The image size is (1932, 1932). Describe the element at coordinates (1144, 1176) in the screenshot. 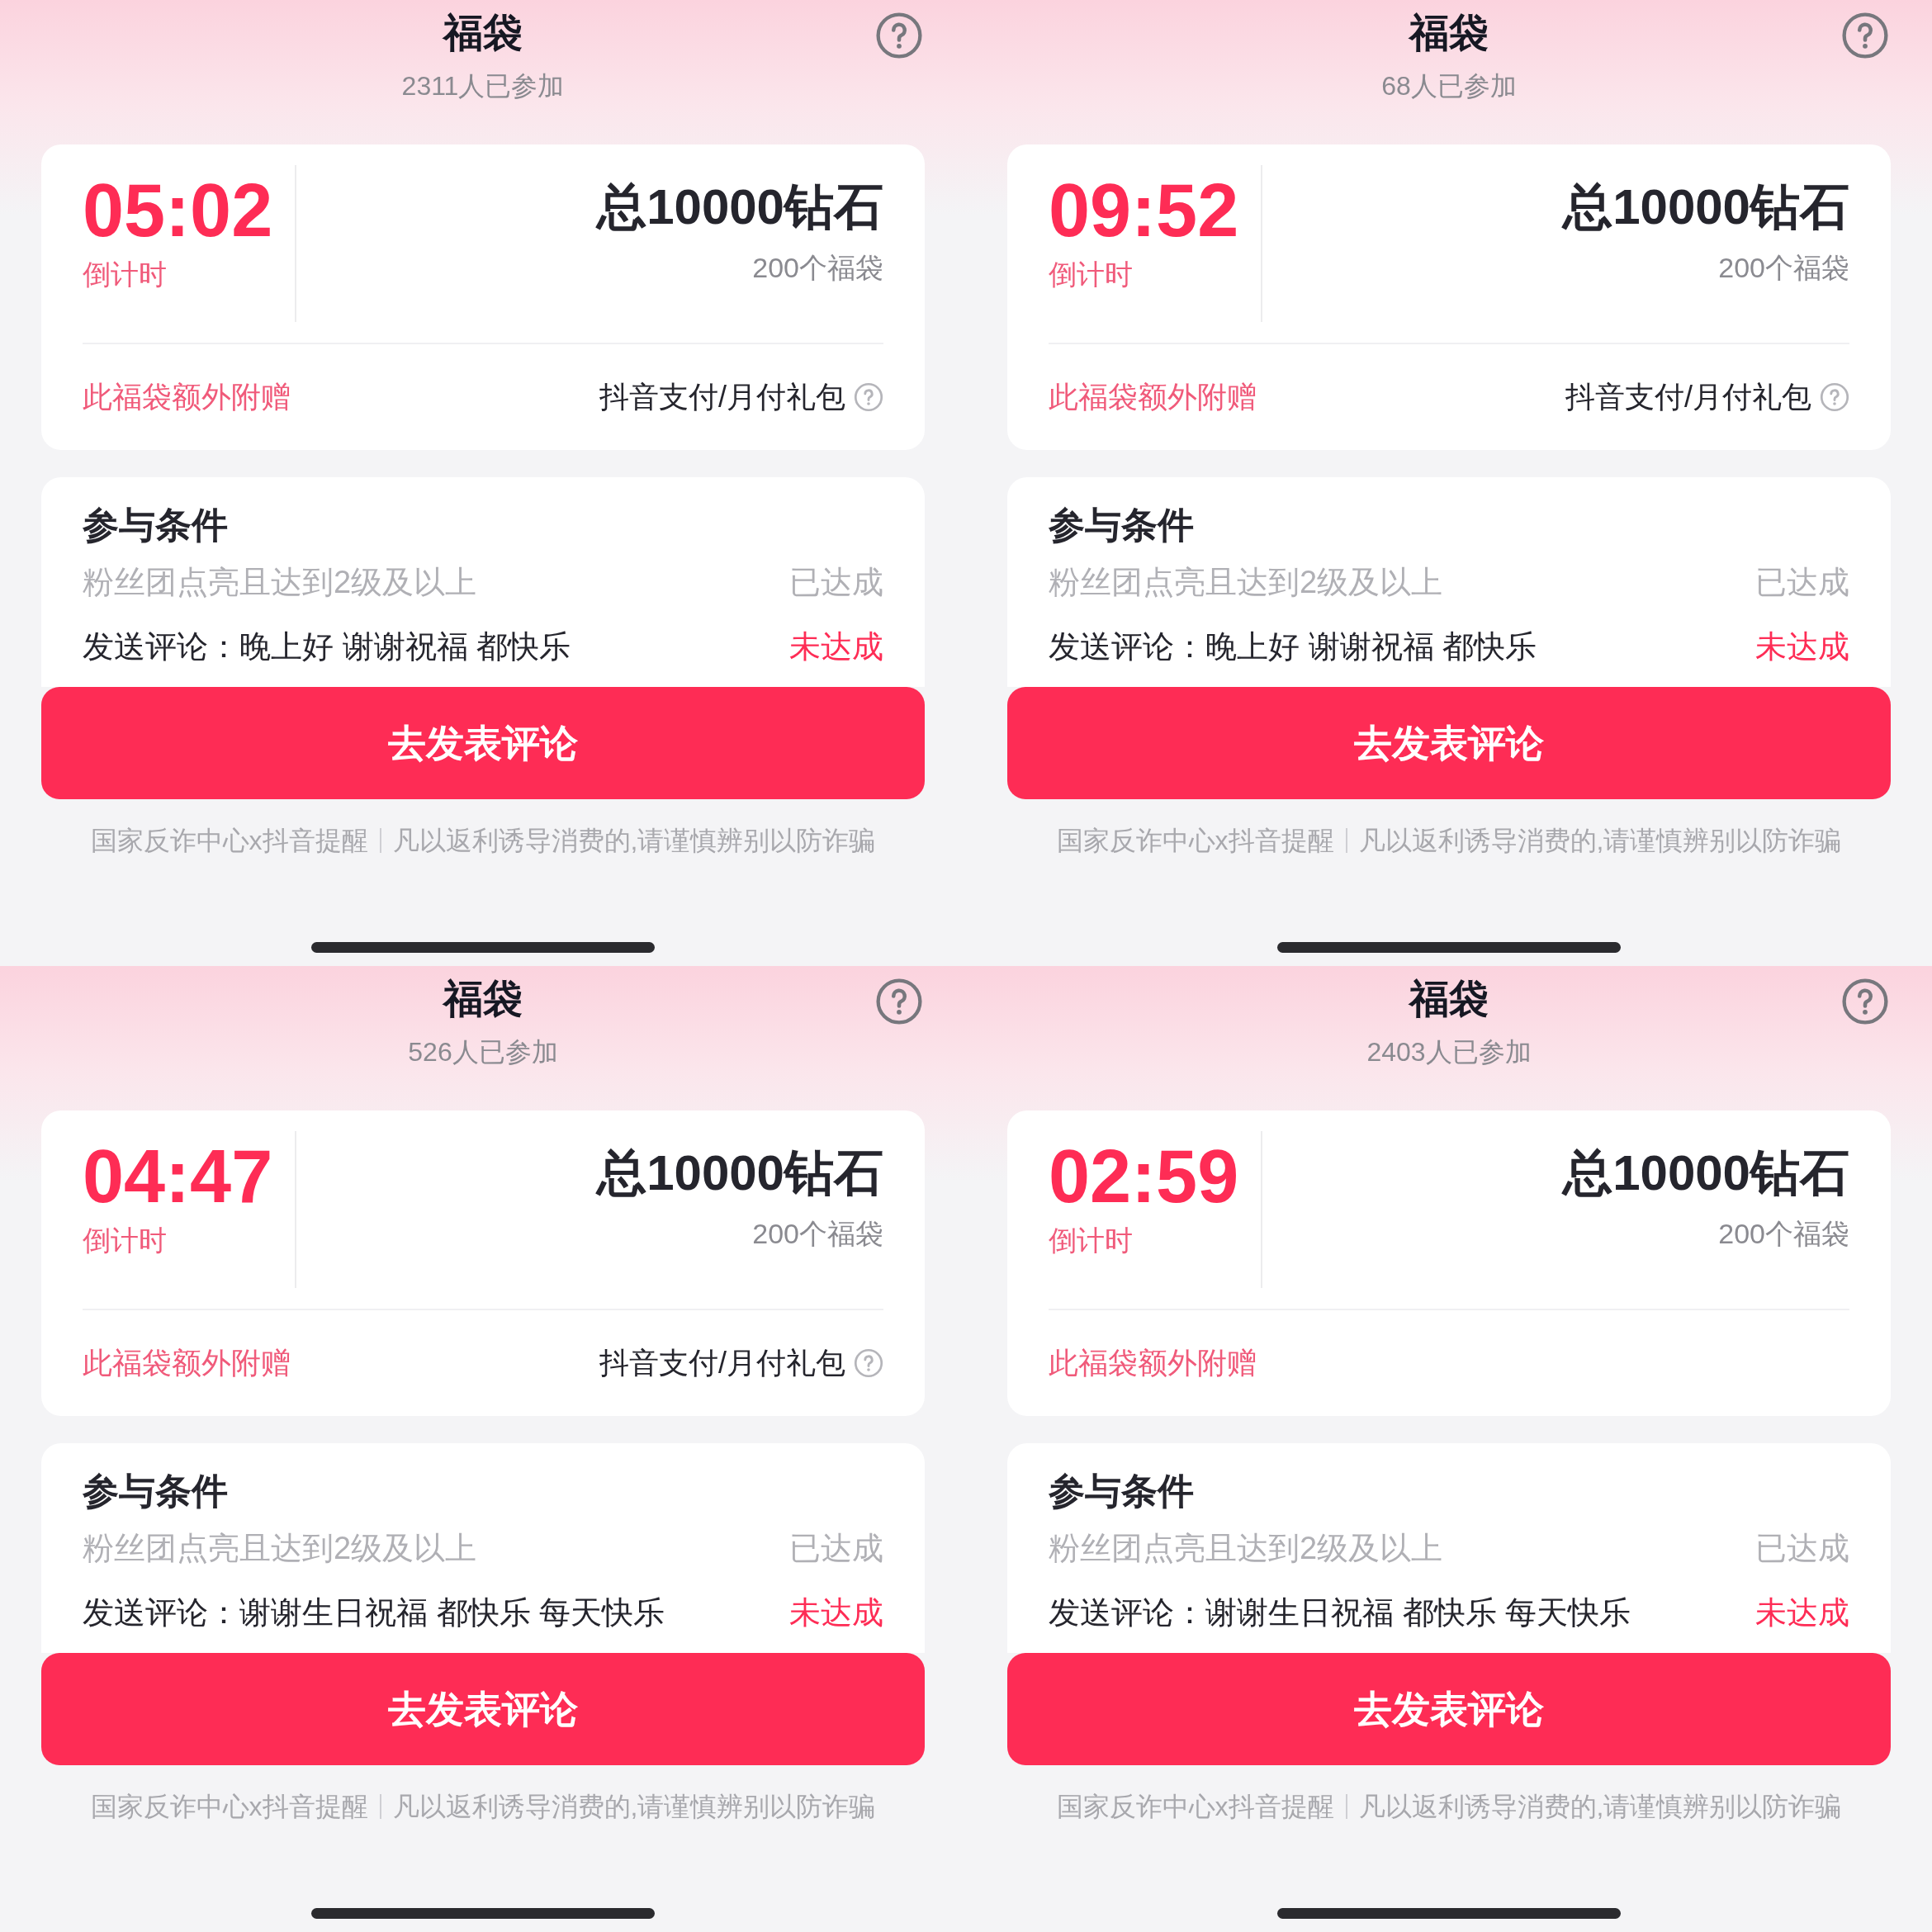

I see `countdown-timer: 02:59` at that location.